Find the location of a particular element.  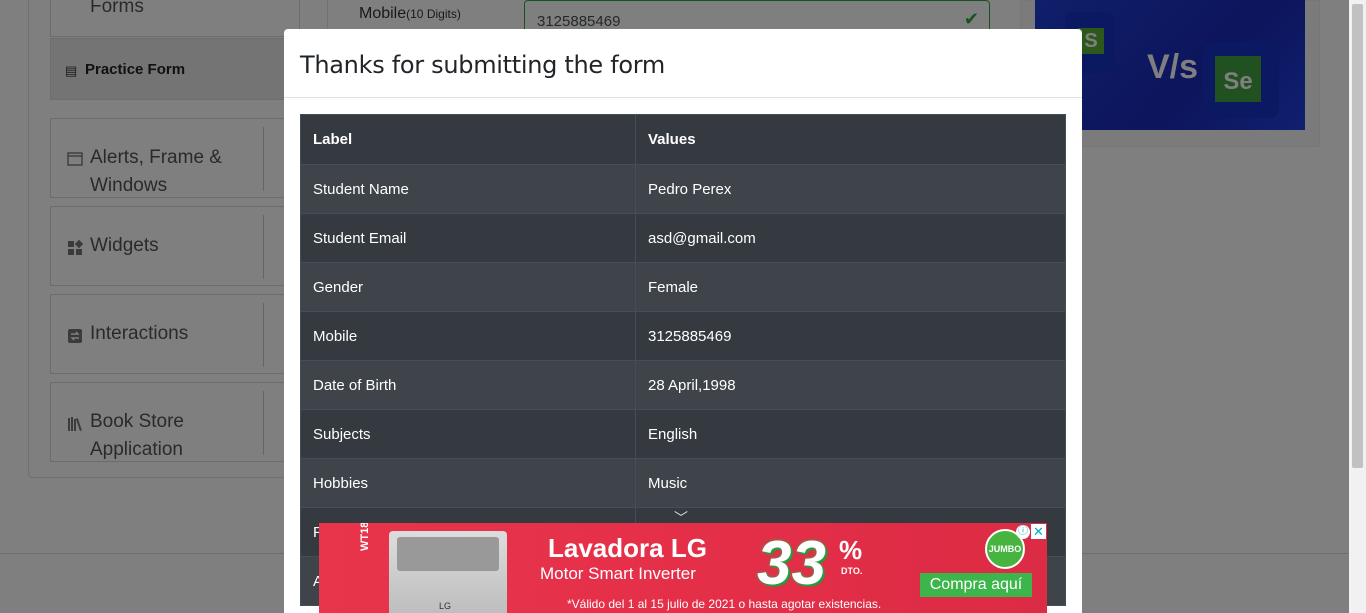

row-label: Date of Birth is located at coordinates (468, 385).